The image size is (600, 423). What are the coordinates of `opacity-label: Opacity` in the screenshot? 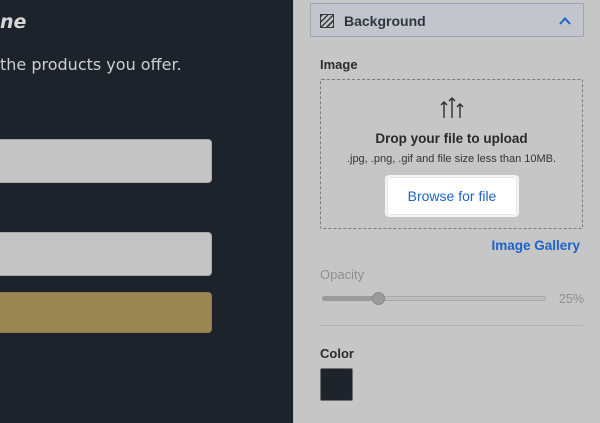 It's located at (342, 274).